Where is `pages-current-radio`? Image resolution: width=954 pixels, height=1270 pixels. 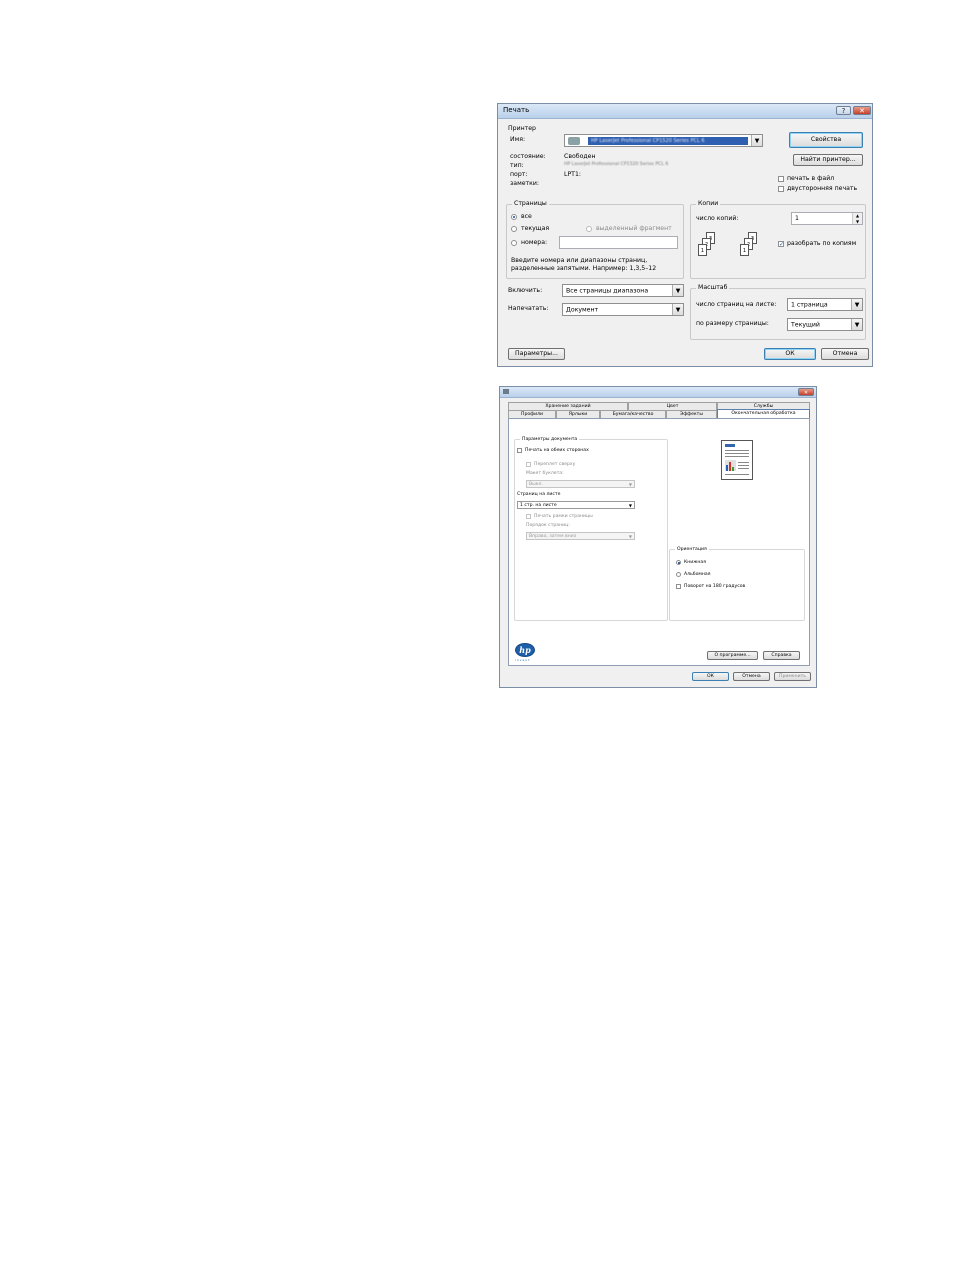
pages-current-radio is located at coordinates (514, 229).